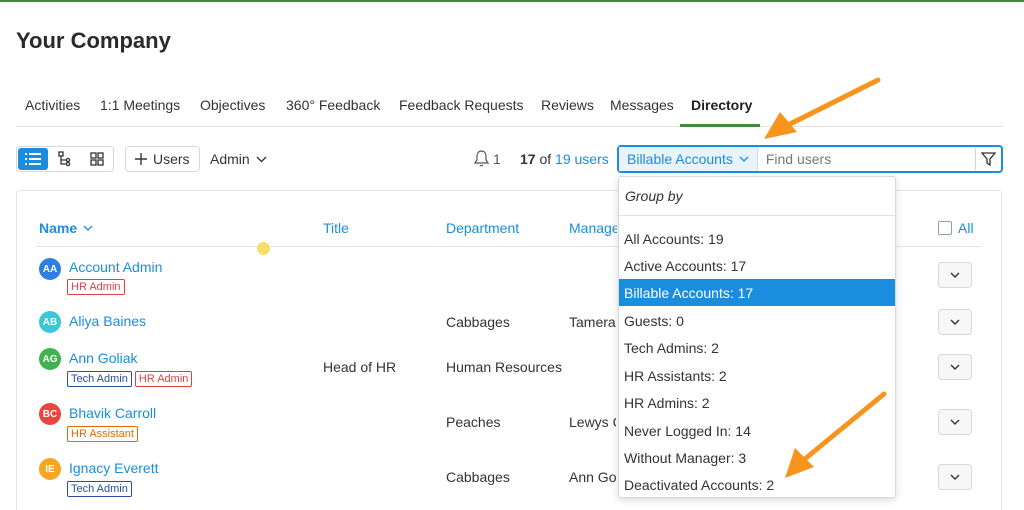  Describe the element at coordinates (263, 248) in the screenshot. I see `cursor-highlight` at that location.